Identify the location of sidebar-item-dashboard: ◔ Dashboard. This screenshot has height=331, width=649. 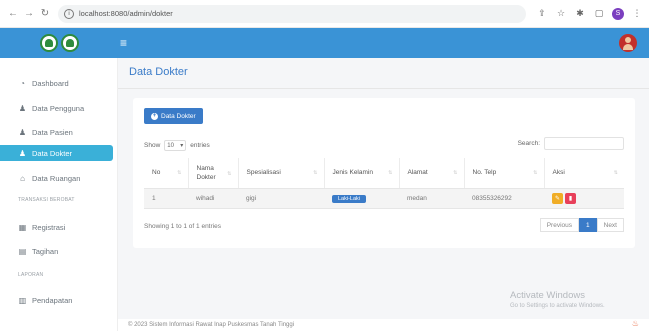
(59, 83).